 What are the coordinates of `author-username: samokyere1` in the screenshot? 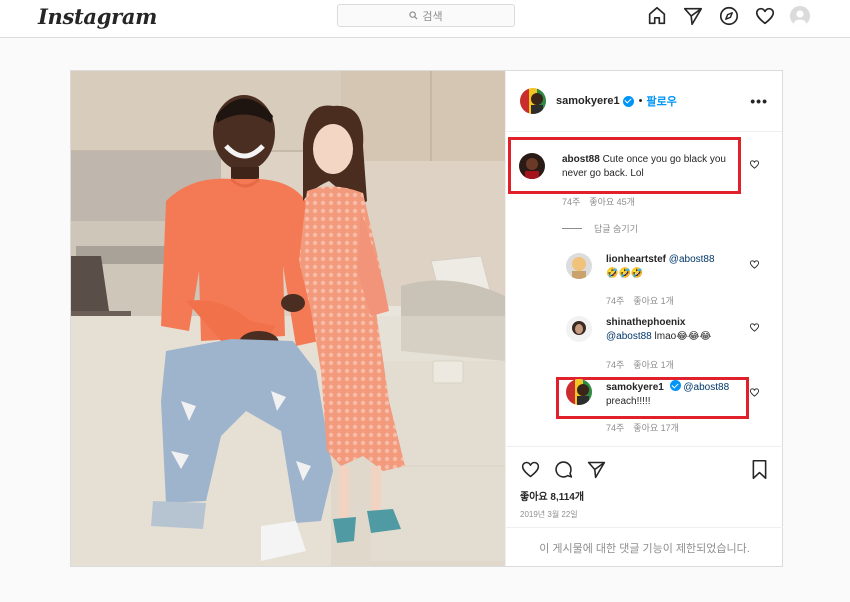 It's located at (588, 101).